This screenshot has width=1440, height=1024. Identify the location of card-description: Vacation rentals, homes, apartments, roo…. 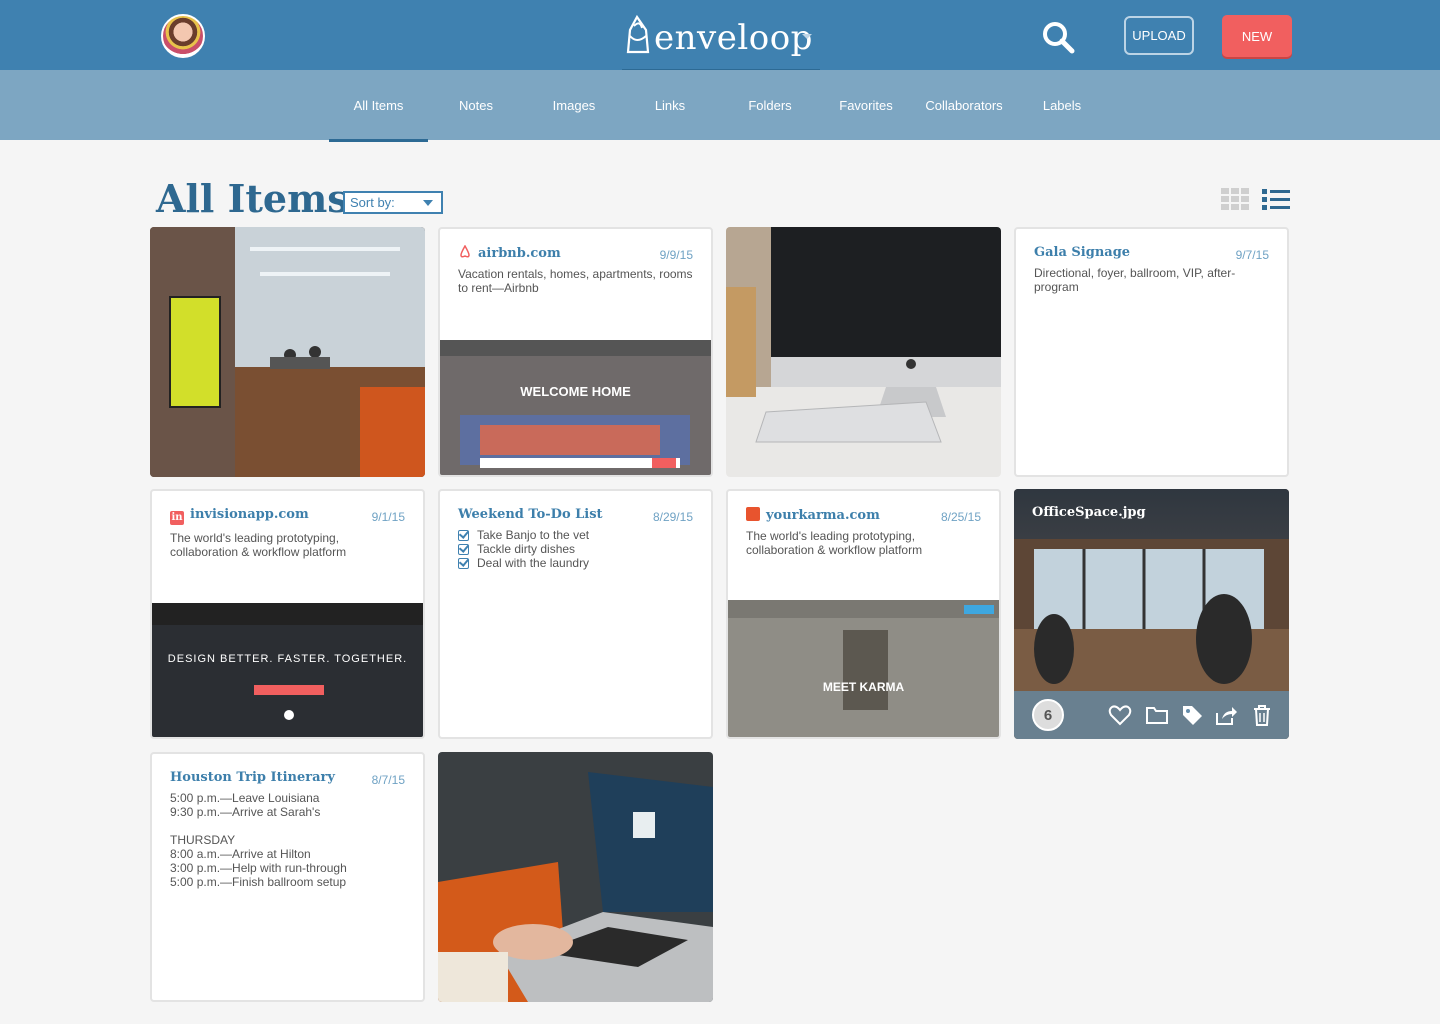
(575, 281).